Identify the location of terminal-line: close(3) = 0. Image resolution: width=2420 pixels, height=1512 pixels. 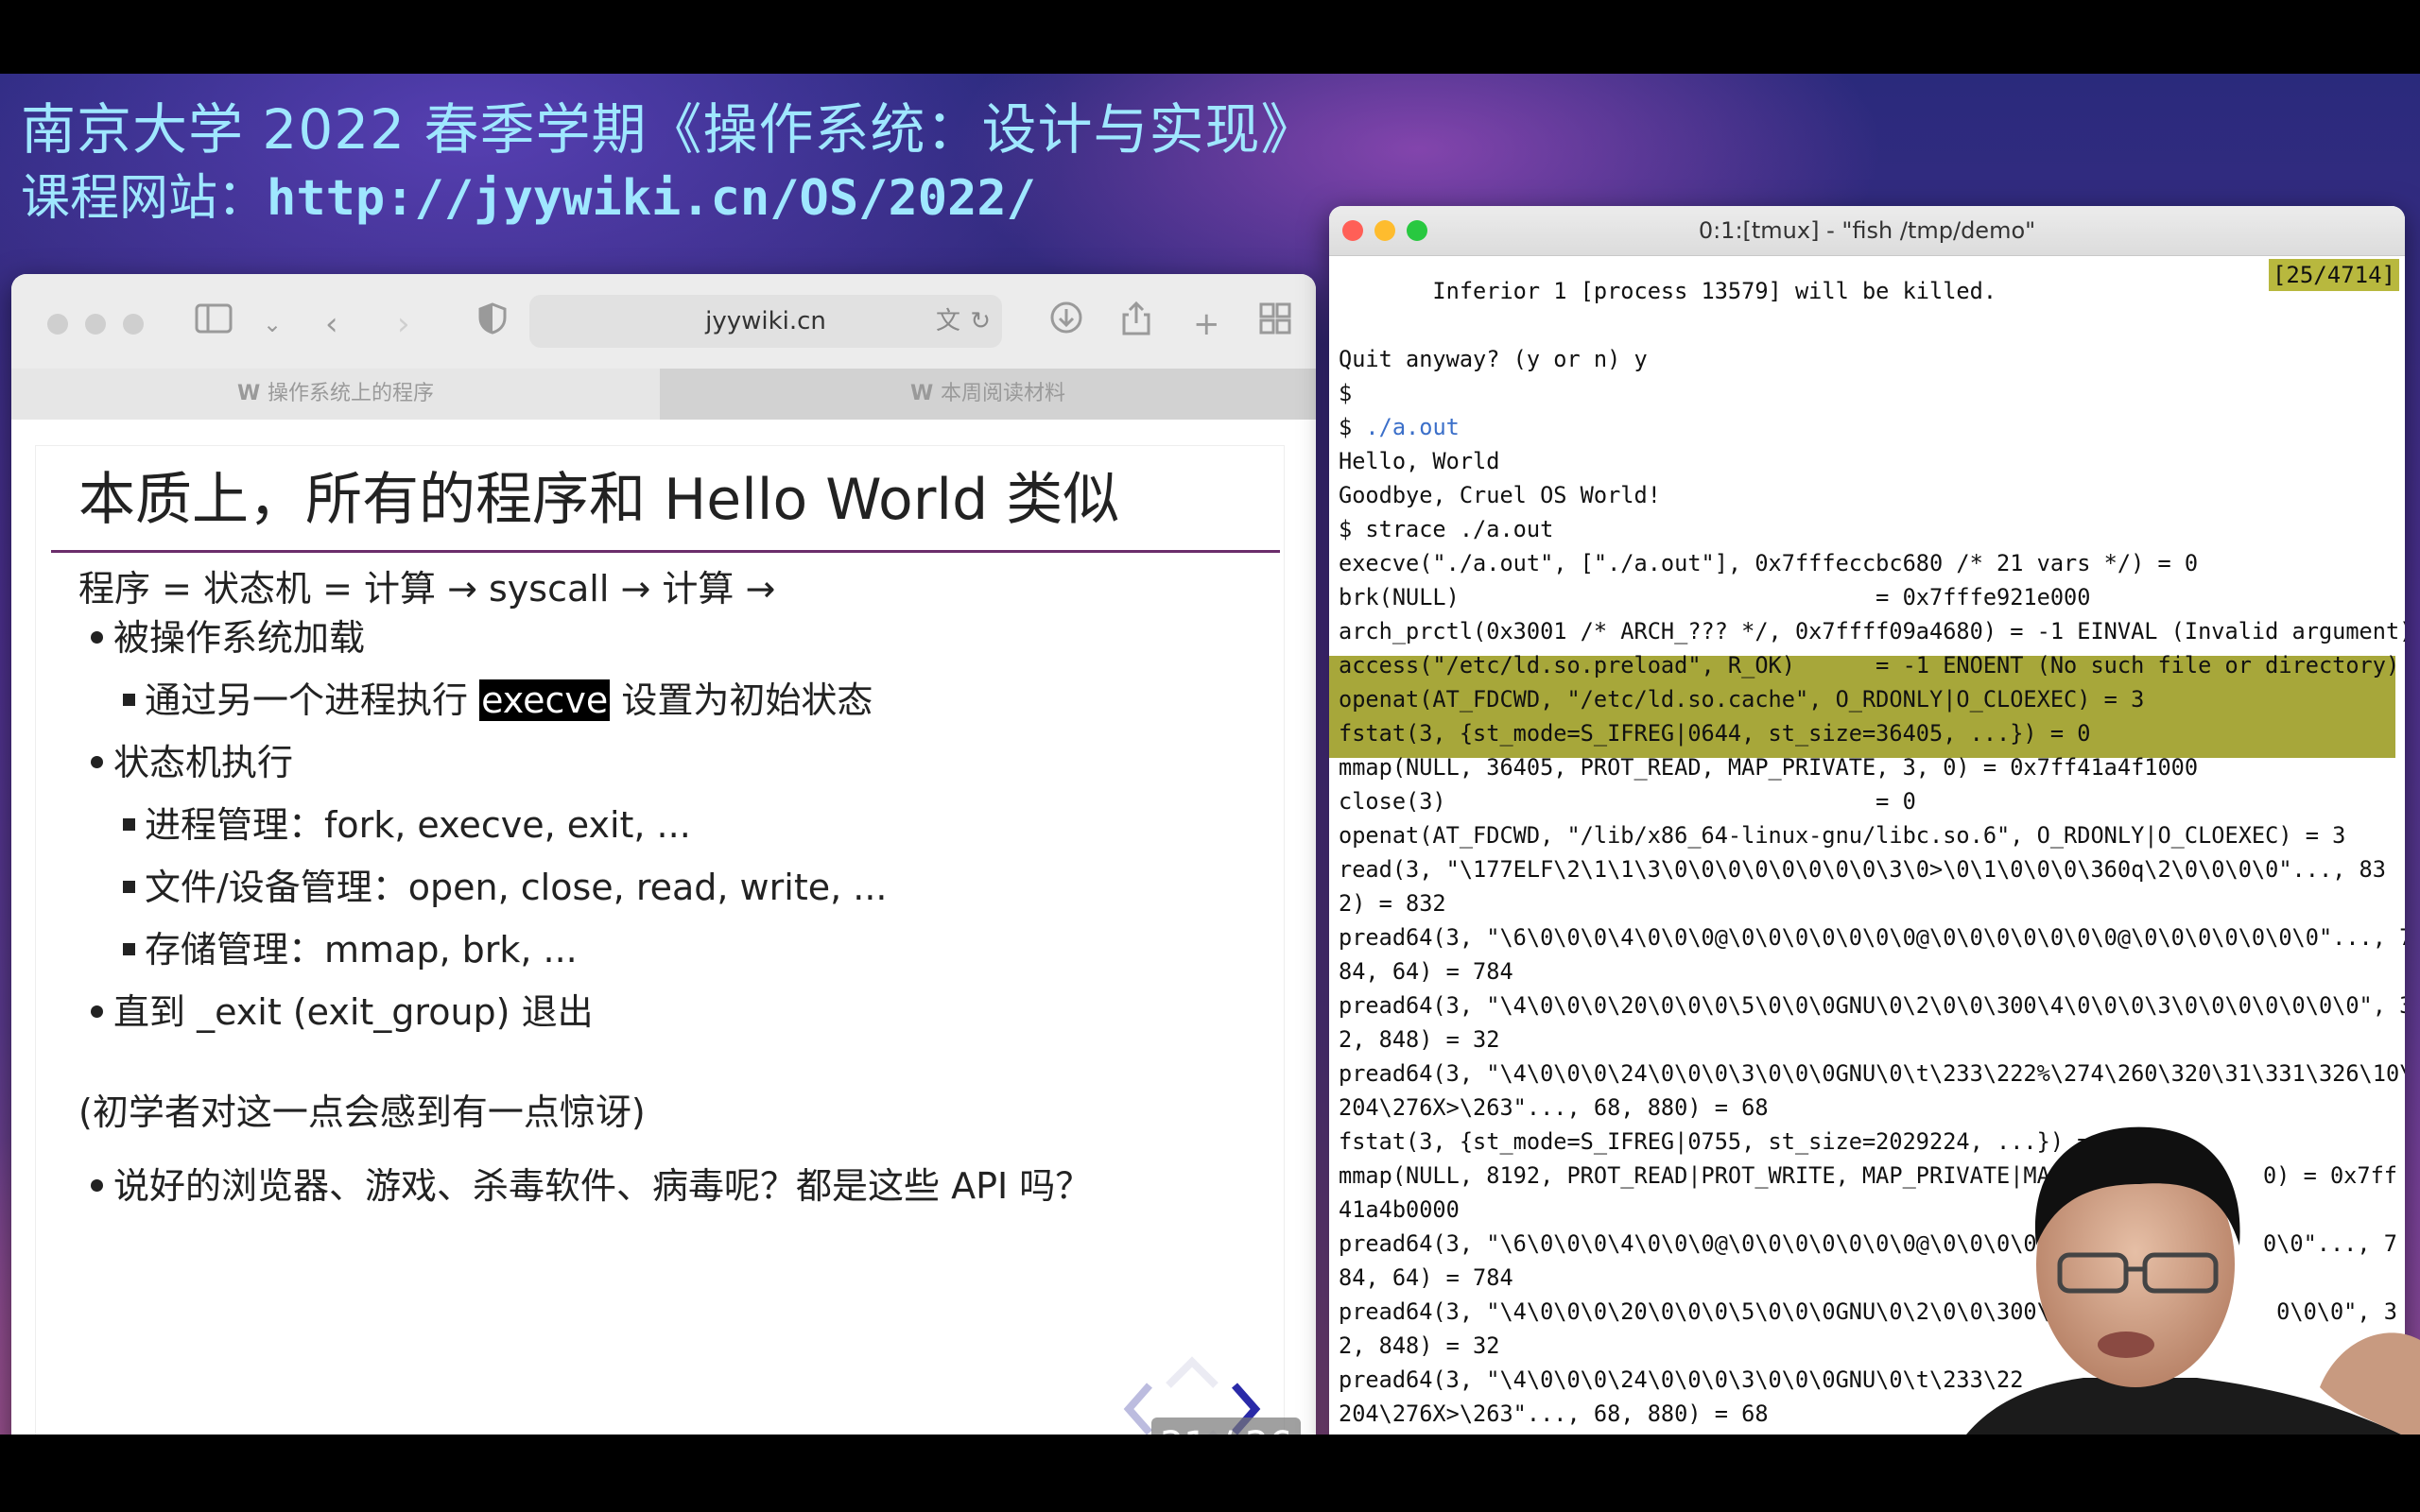
(1627, 801).